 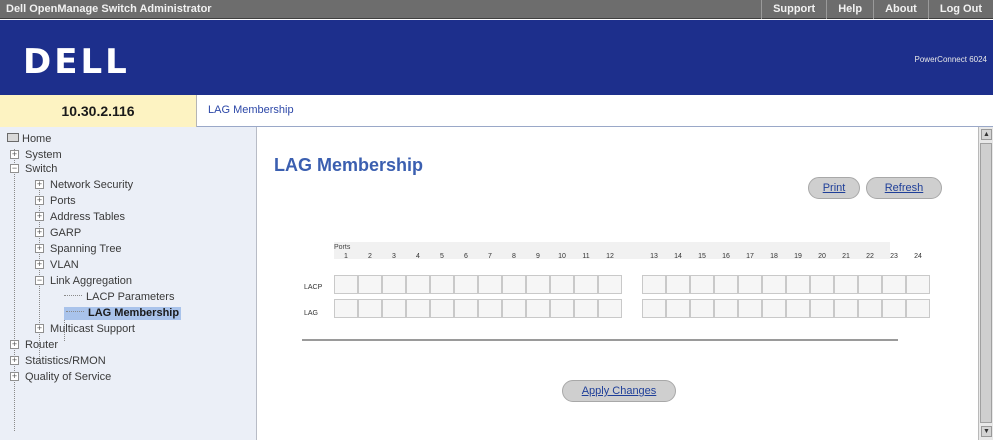 I want to click on nav-item-label: LACP Parameters, so click(x=130, y=297).